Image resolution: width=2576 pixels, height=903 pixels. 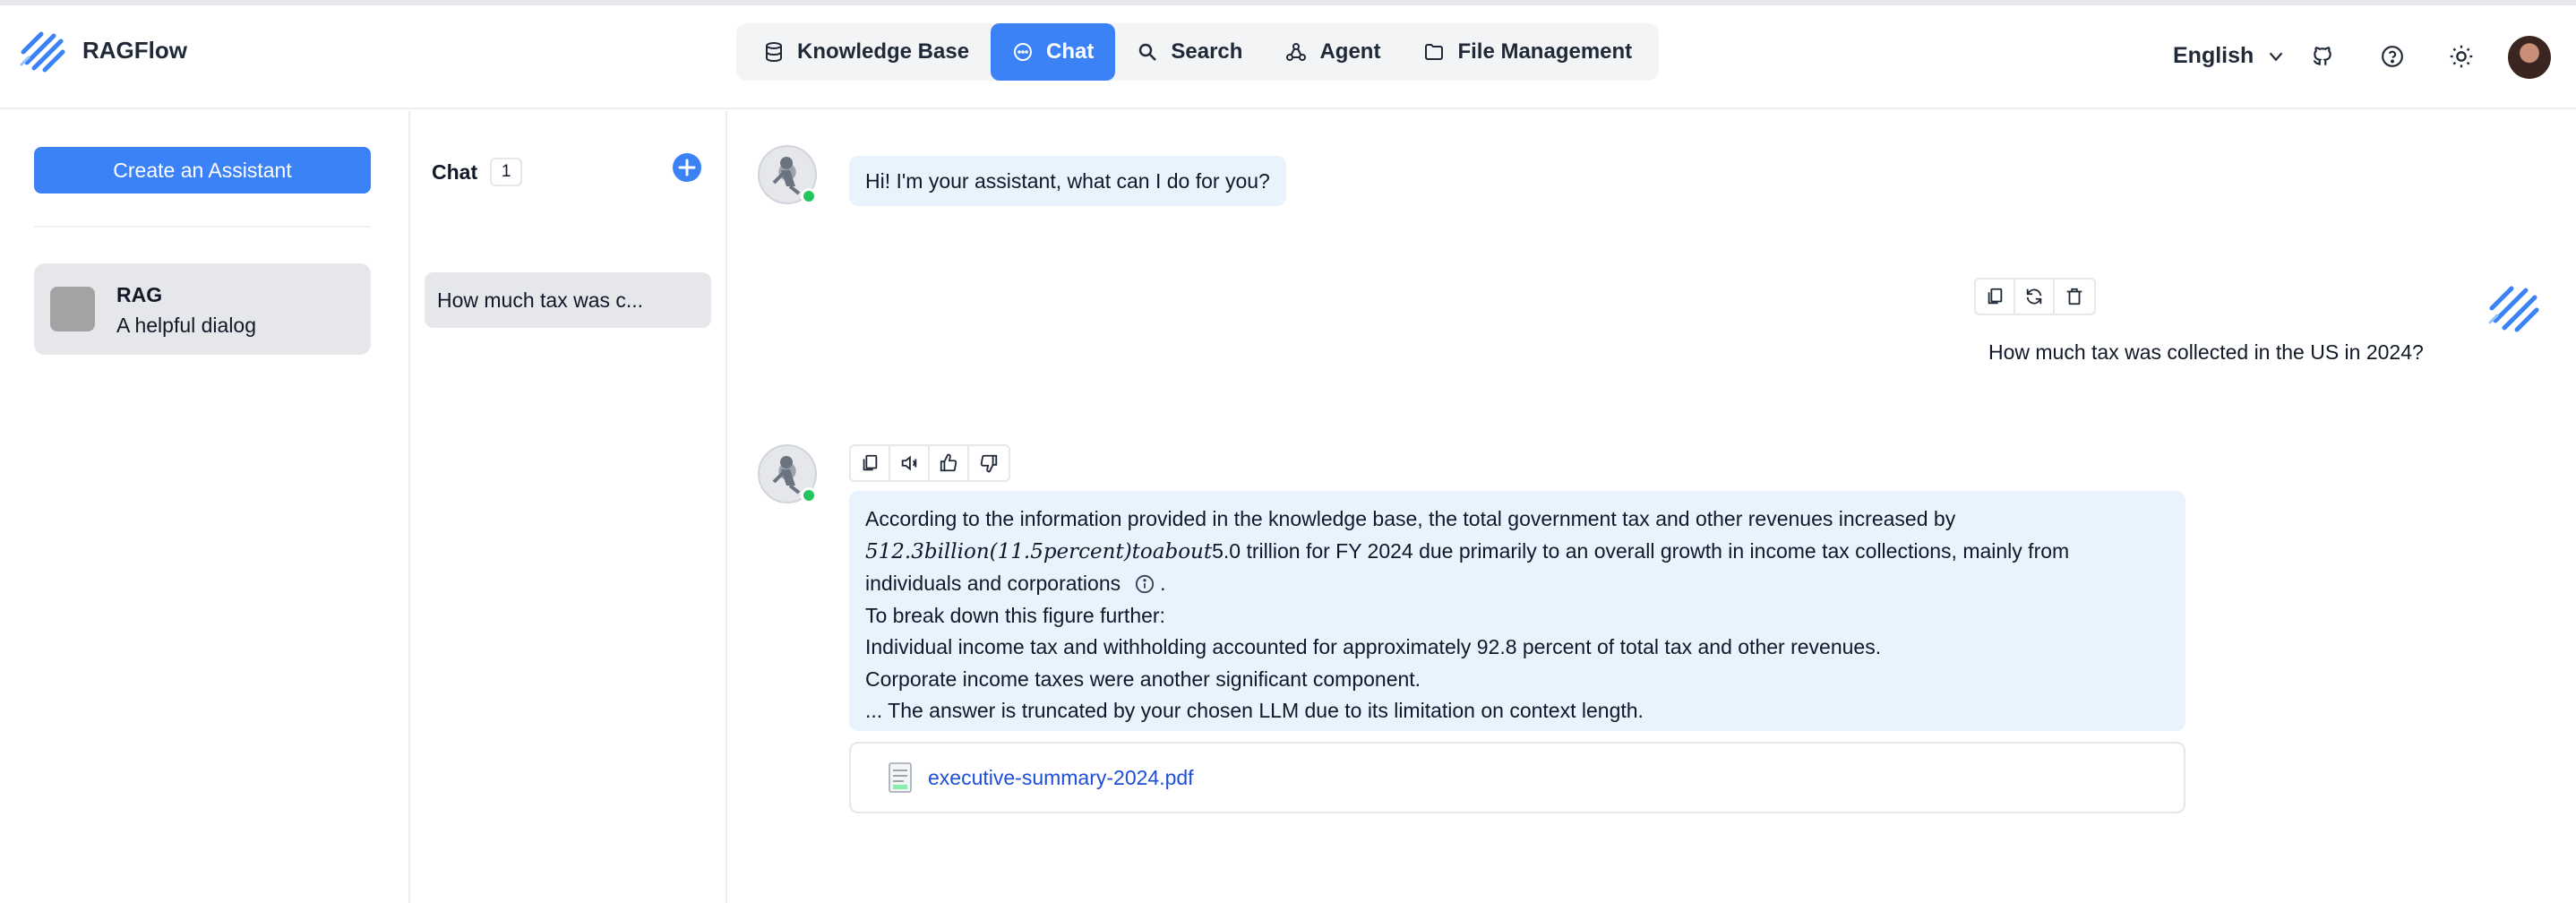 I want to click on ragflow-logo-icon, so click(x=42, y=52).